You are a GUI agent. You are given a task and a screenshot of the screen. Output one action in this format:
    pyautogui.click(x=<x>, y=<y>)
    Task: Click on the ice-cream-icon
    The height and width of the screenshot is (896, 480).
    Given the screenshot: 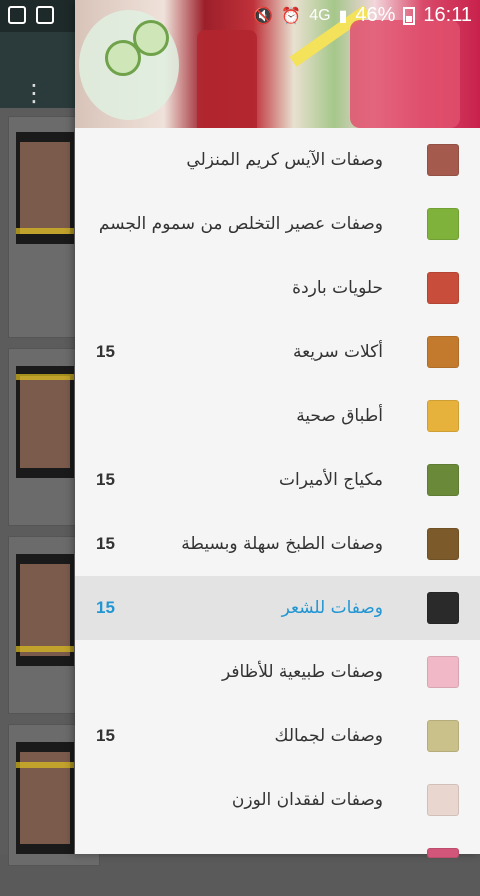 What is the action you would take?
    pyautogui.click(x=443, y=160)
    